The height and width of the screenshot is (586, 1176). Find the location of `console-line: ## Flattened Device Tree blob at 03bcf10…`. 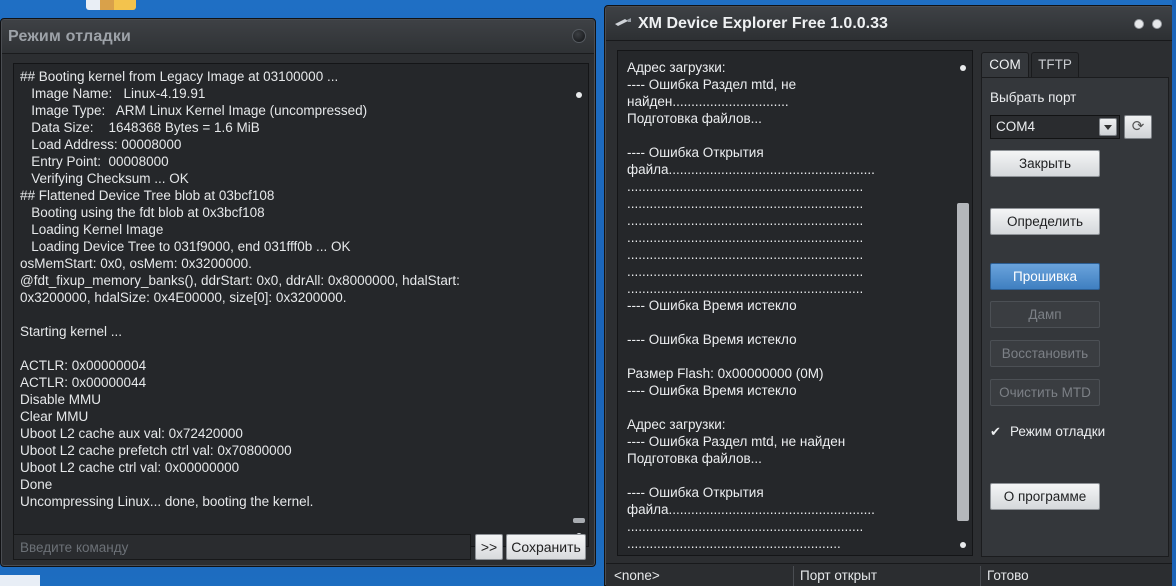

console-line: ## Flattened Device Tree blob at 03bcf10… is located at coordinates (147, 195).